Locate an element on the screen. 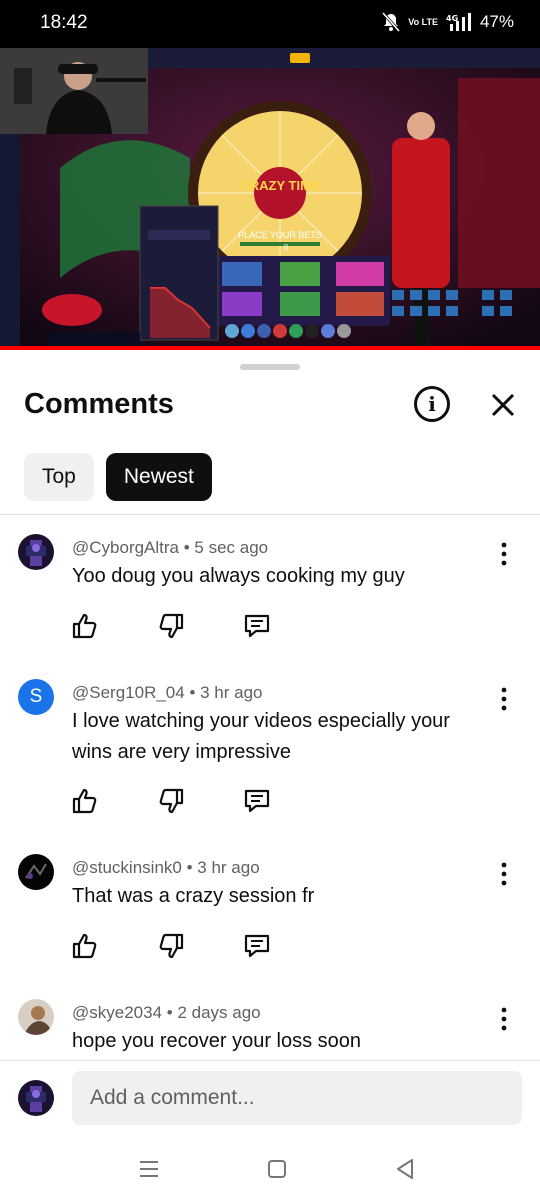 Image resolution: width=540 pixels, height=1200 pixels. place-bets-label: PLACE YOUR BETS is located at coordinates (280, 235).